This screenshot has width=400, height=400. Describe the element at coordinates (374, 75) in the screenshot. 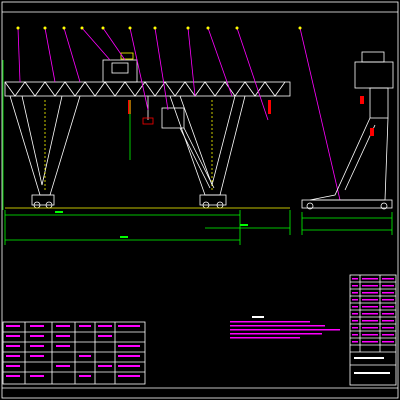

I see `side-trolley` at that location.